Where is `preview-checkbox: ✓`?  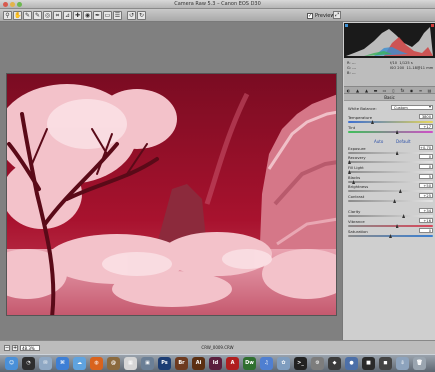
preview-checkbox: ✓ is located at coordinates (310, 15).